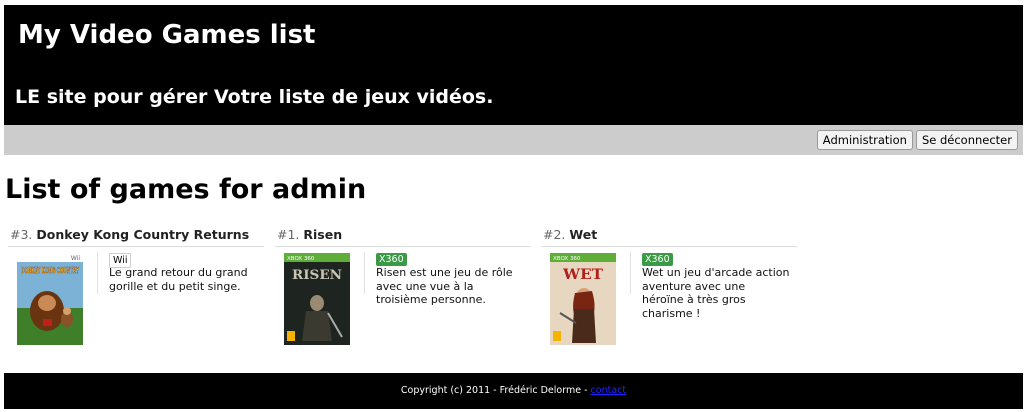 The image size is (1027, 412). I want to click on game-title-row: #1. Risen, so click(403, 236).